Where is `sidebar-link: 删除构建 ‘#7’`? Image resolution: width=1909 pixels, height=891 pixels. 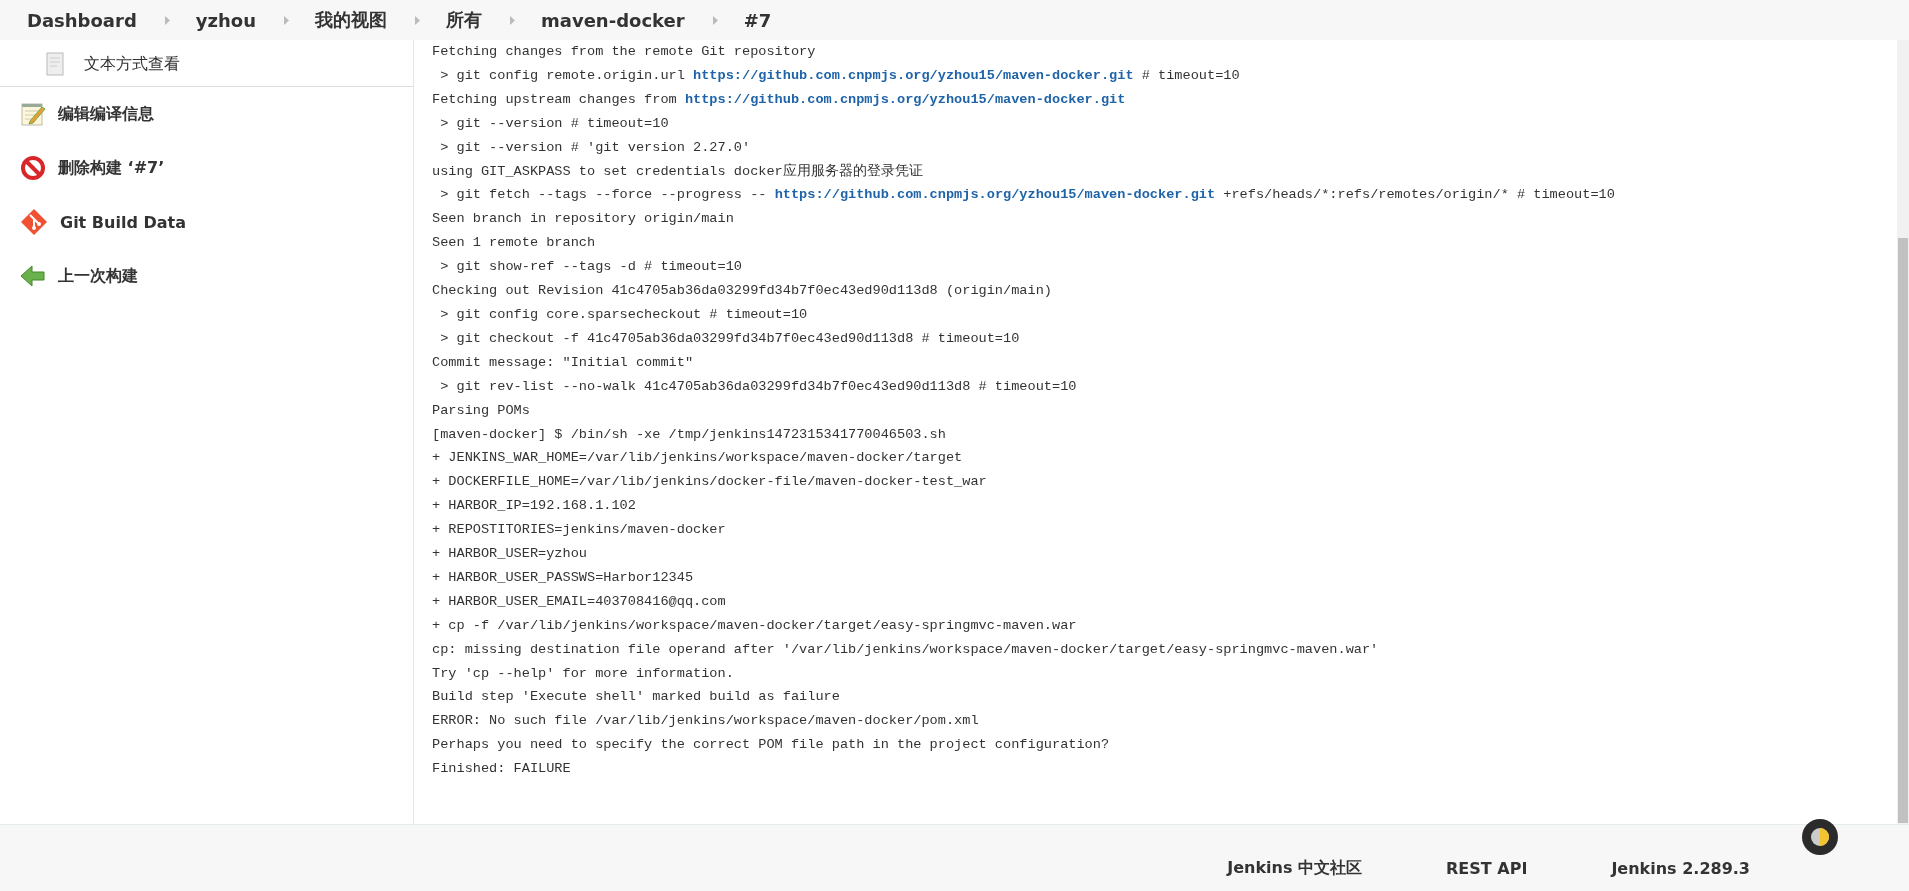 sidebar-link: 删除构建 ‘#7’ is located at coordinates (111, 168).